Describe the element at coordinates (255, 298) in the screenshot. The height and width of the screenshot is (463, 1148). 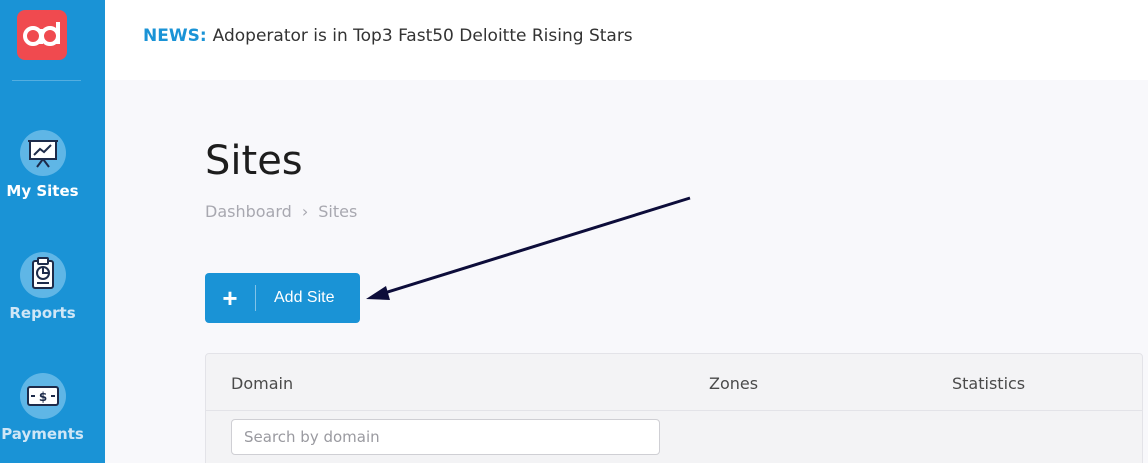
I see `button-divider` at that location.